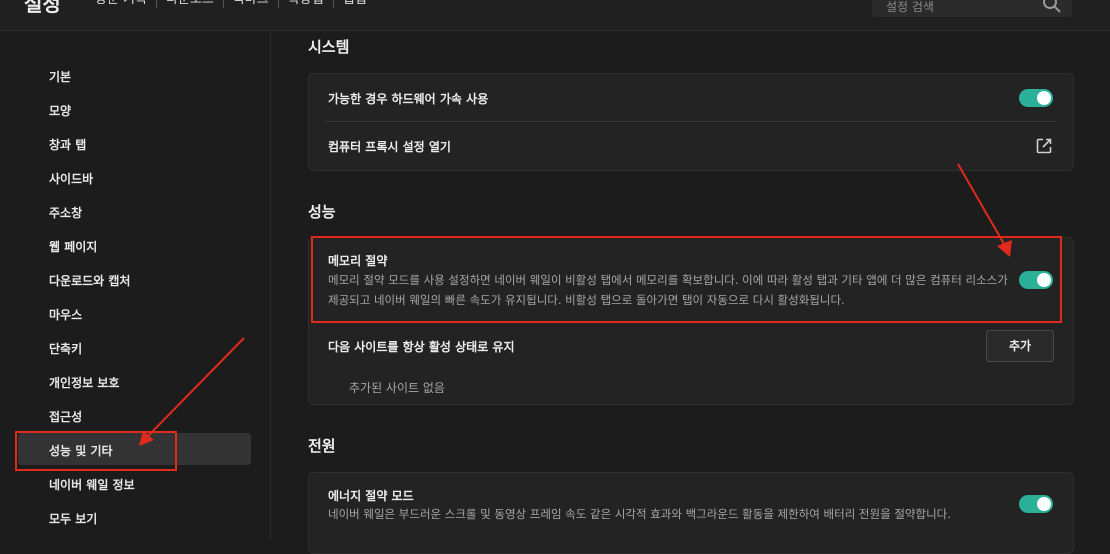 This screenshot has width=1110, height=554. Describe the element at coordinates (196, 387) in the screenshot. I see `annotation-arrow-sidebar` at that location.